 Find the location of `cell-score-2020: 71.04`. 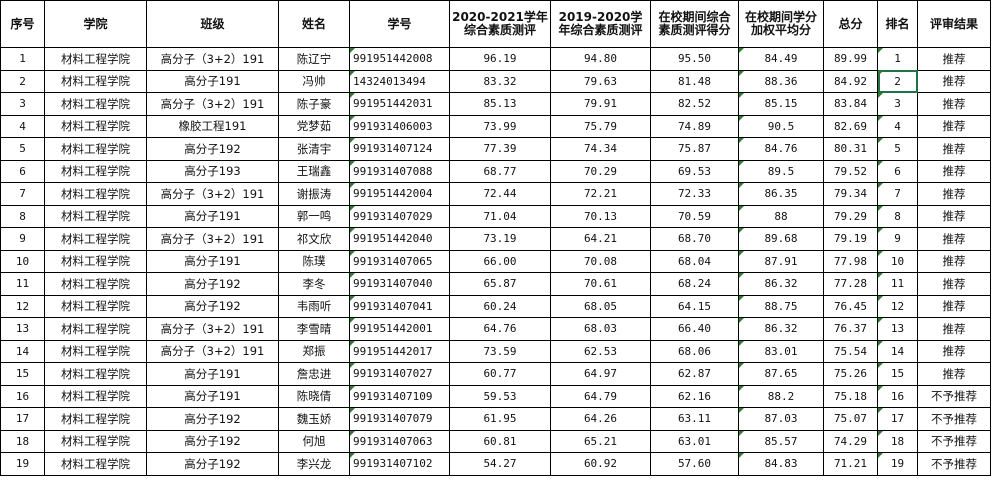

cell-score-2020: 71.04 is located at coordinates (500, 216).